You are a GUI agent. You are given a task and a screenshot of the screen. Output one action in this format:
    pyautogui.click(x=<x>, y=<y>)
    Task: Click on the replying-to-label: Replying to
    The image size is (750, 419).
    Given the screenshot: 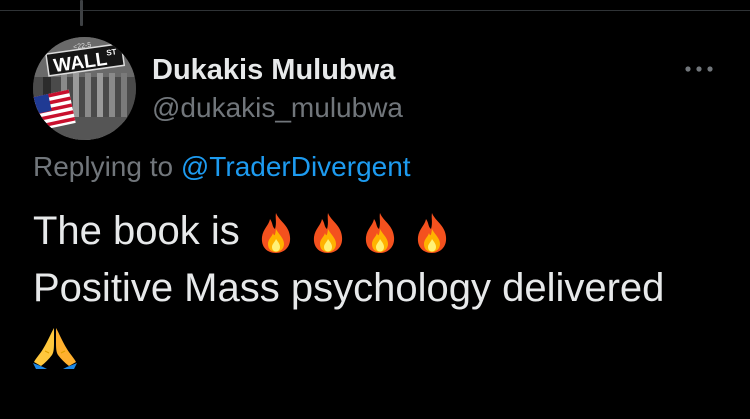 What is the action you would take?
    pyautogui.click(x=103, y=166)
    